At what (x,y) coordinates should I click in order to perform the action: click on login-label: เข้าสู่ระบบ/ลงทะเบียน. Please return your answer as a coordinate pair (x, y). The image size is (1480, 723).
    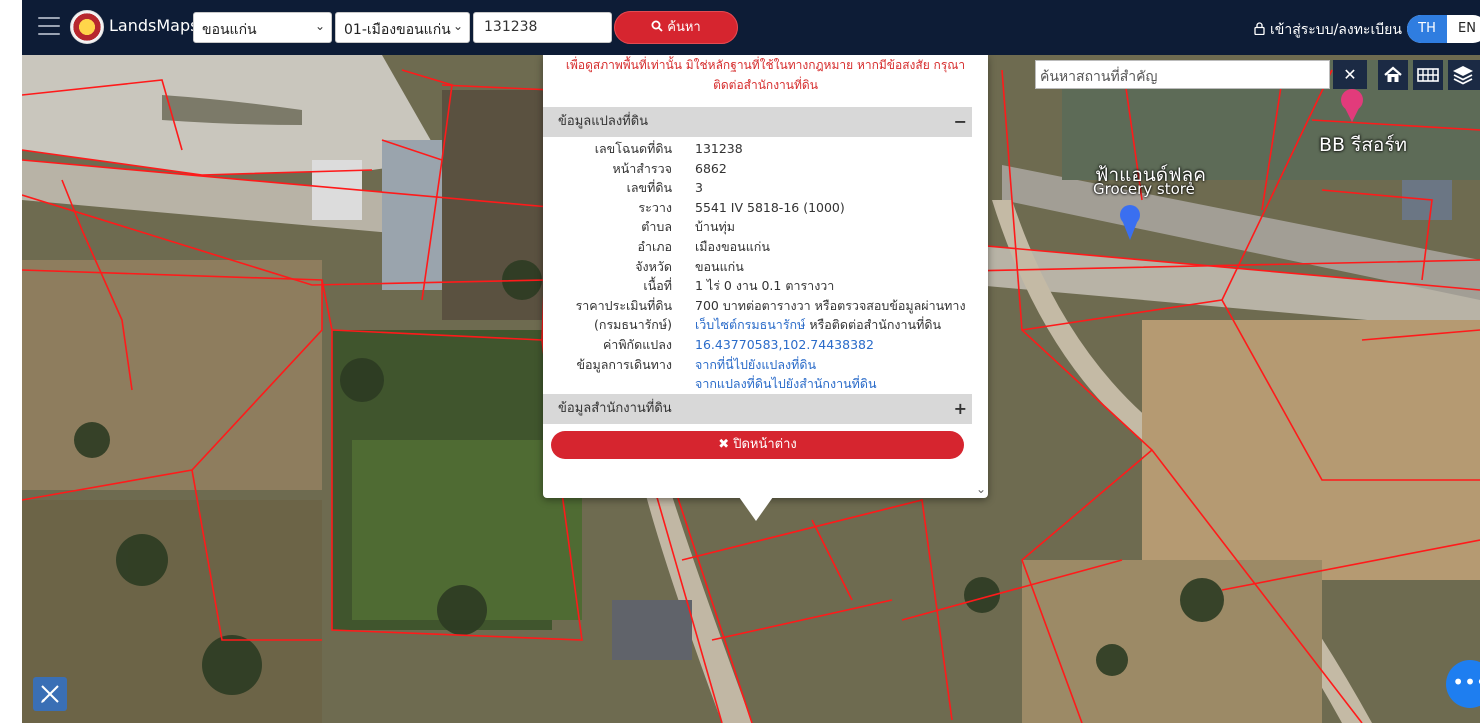
    Looking at the image, I should click on (1336, 30).